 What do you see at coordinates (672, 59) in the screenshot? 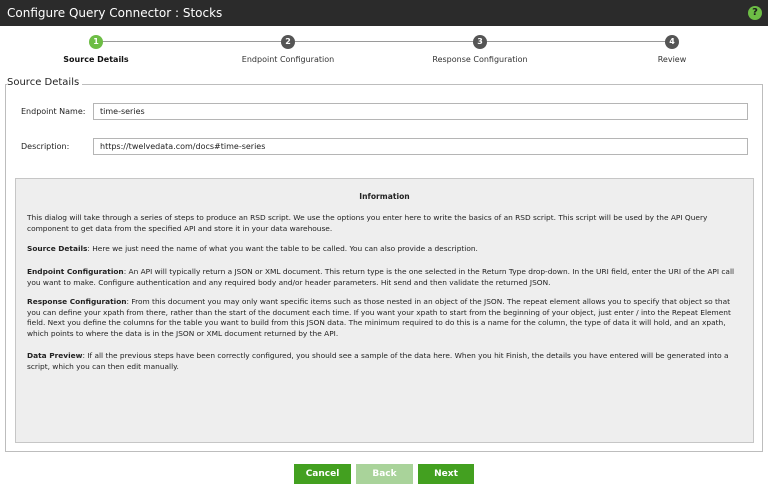
I see `step-label: Review` at bounding box center [672, 59].